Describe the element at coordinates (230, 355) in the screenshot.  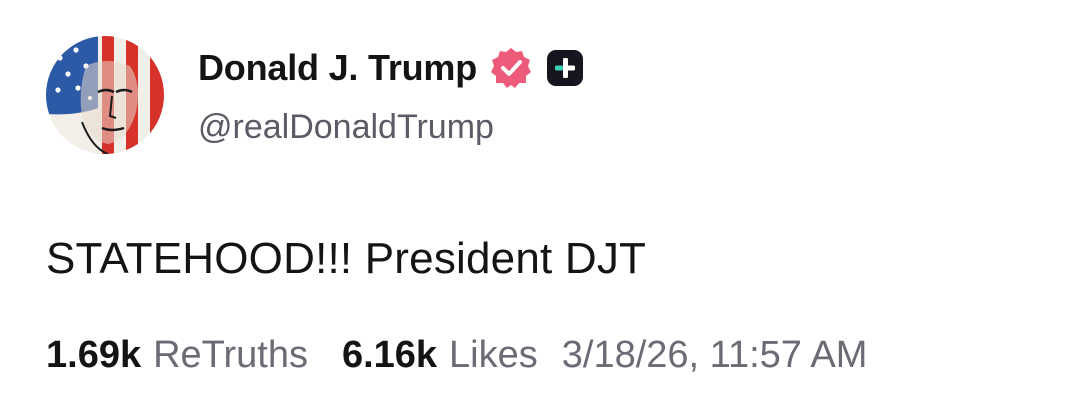
I see `retruths-label: ReTruths` at that location.